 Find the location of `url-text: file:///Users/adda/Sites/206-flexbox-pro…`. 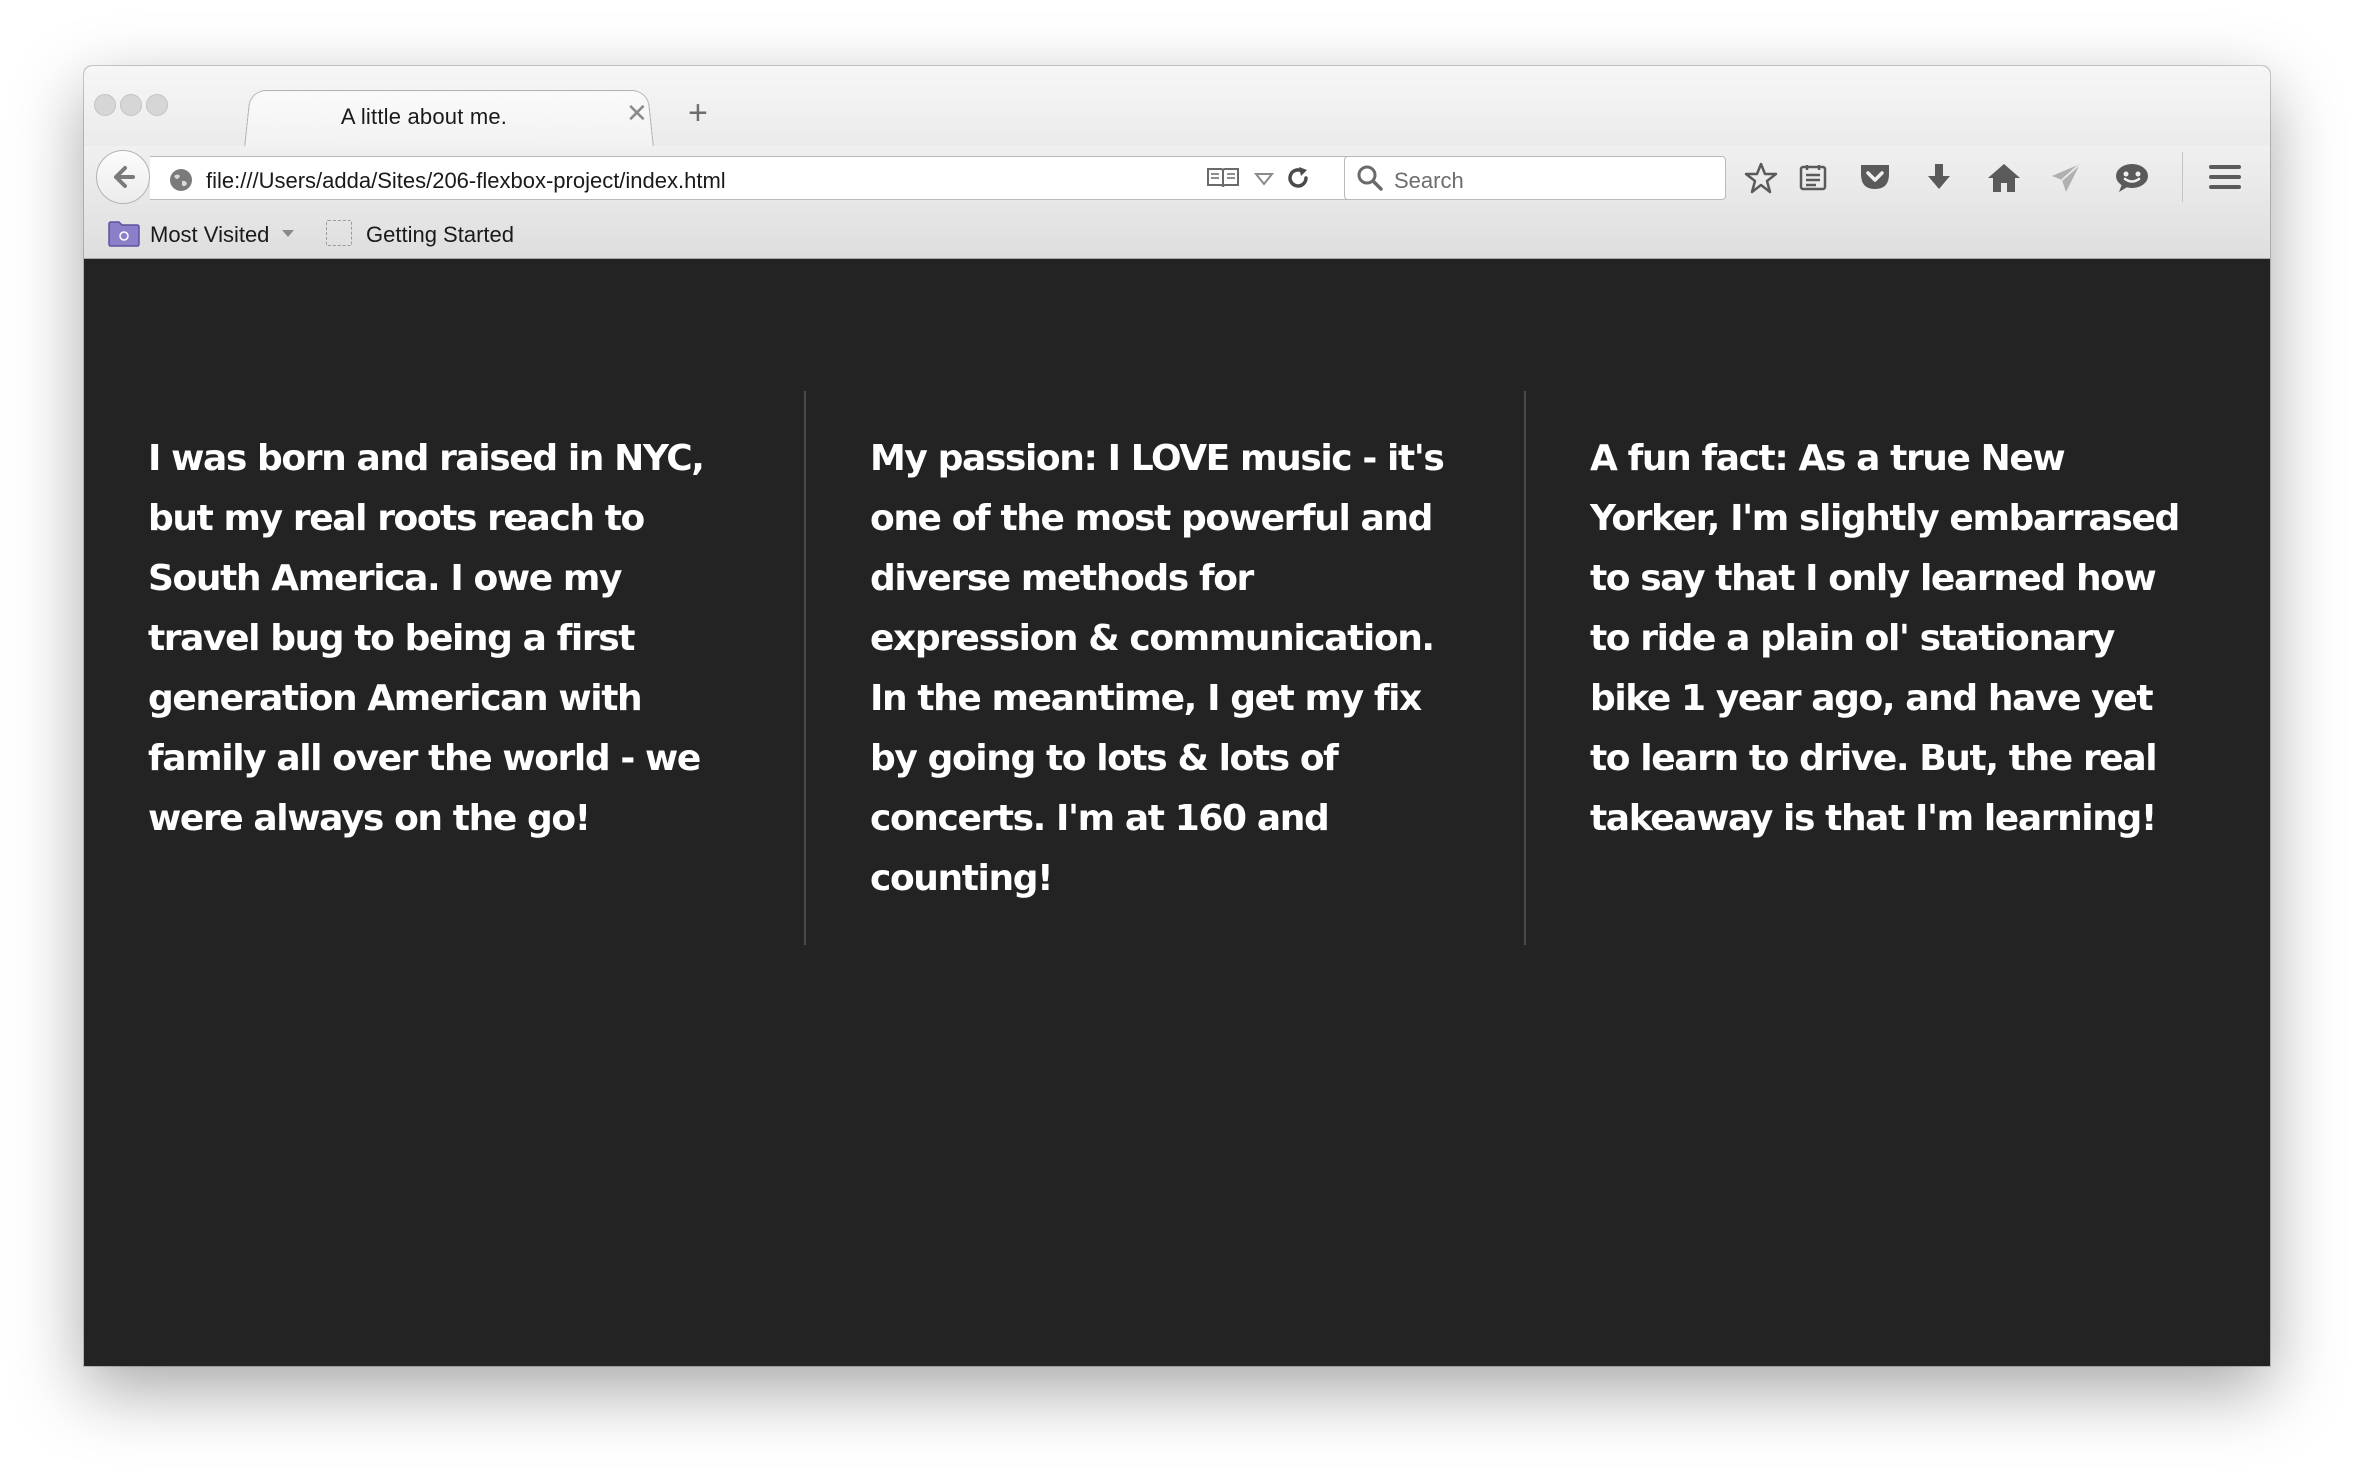

url-text: file:///Users/adda/Sites/206-flexbox-pro… is located at coordinates (466, 181).